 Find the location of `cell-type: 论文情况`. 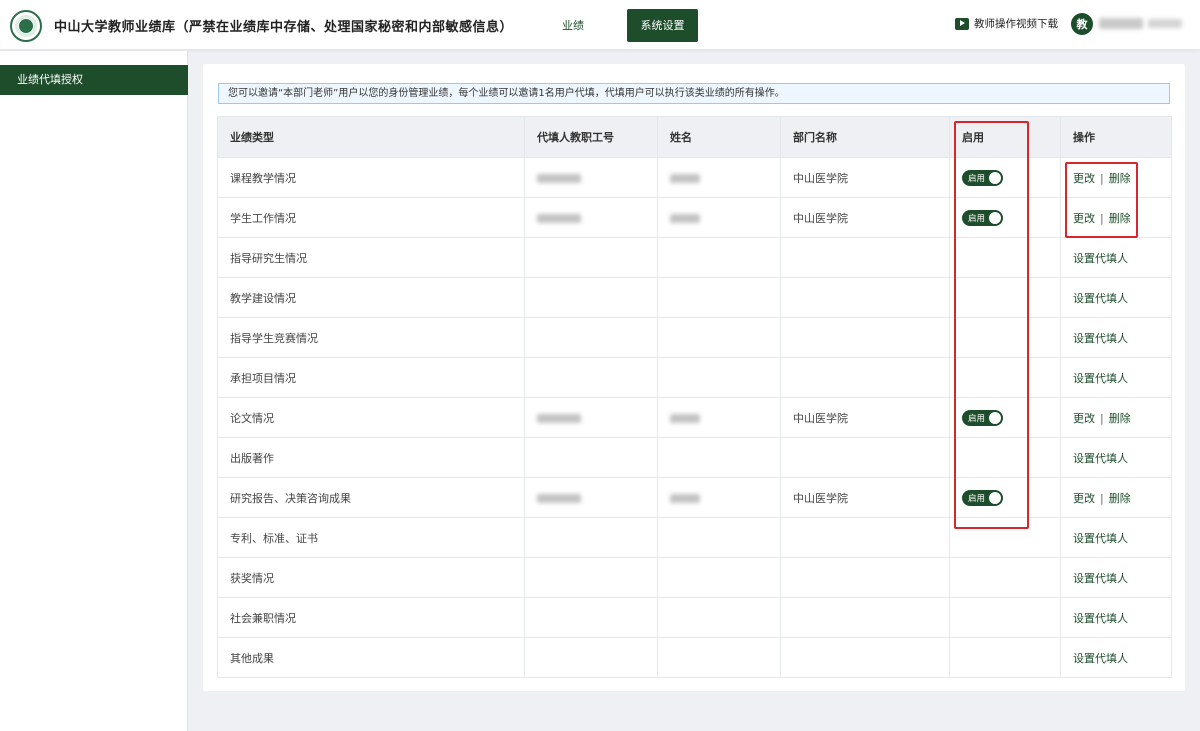

cell-type: 论文情况 is located at coordinates (371, 417).